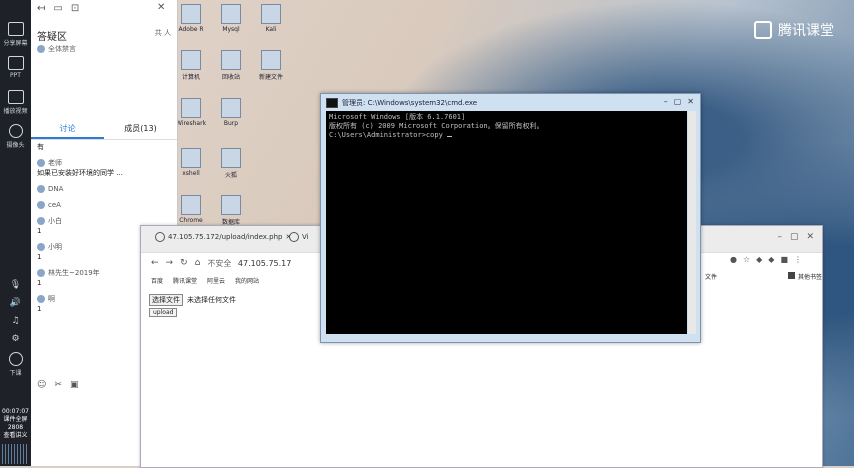  I want to click on back-icon: ↤, so click(41, 8).